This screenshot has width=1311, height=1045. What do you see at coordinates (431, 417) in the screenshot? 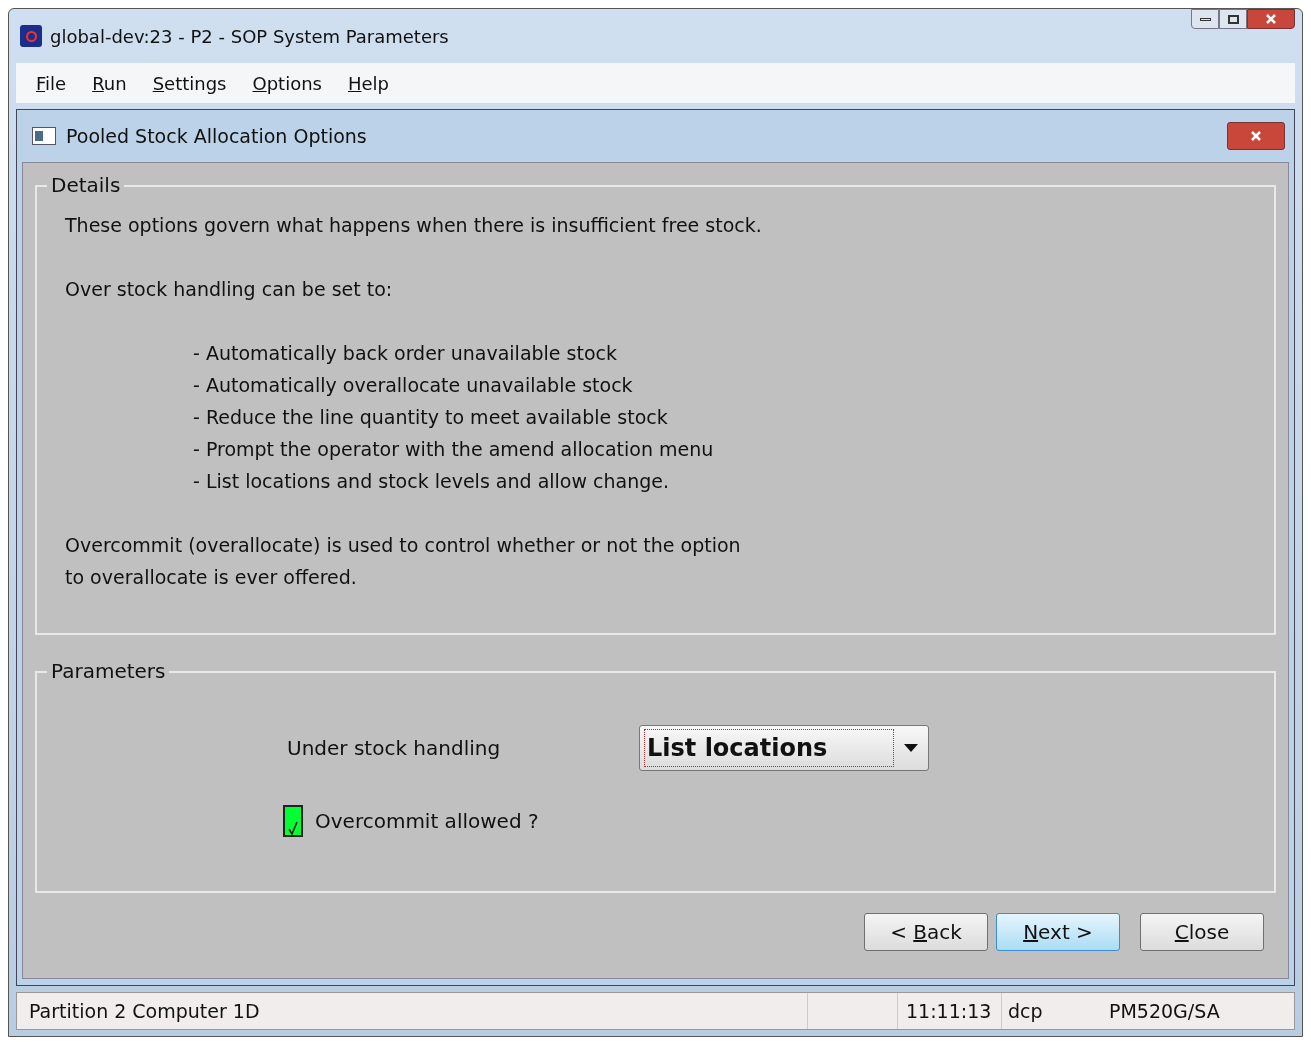
I see `option-text: - Reduce the line quantity to meet available stock` at bounding box center [431, 417].